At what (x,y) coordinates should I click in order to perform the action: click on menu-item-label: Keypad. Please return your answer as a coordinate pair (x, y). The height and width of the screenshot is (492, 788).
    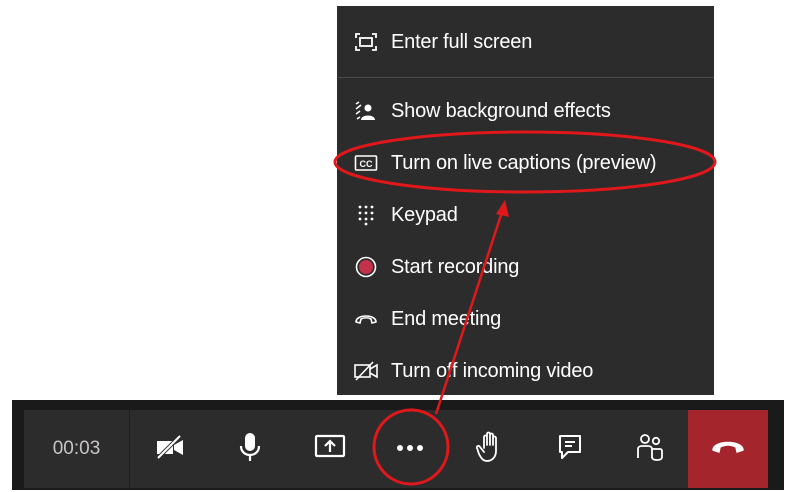
    Looking at the image, I should click on (424, 214).